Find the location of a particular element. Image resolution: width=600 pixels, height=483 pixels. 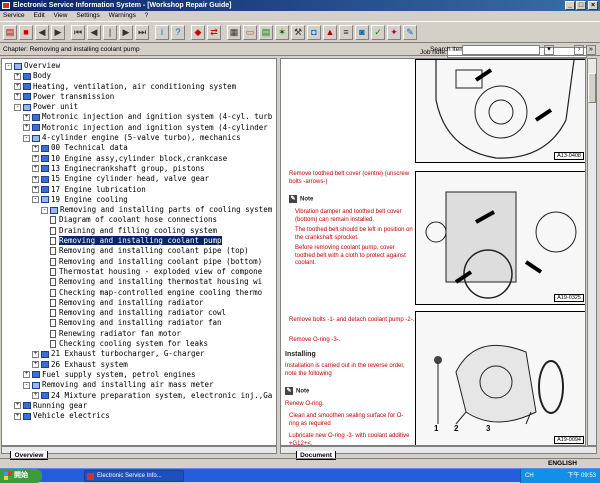

tree-node: Removing and installing coolant pump is located at coordinates (139, 241).